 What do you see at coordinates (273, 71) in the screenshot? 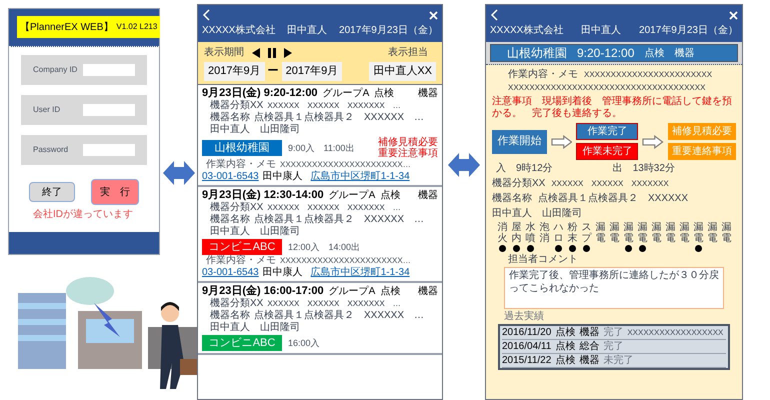
I see `range-separator: ー` at bounding box center [273, 71].